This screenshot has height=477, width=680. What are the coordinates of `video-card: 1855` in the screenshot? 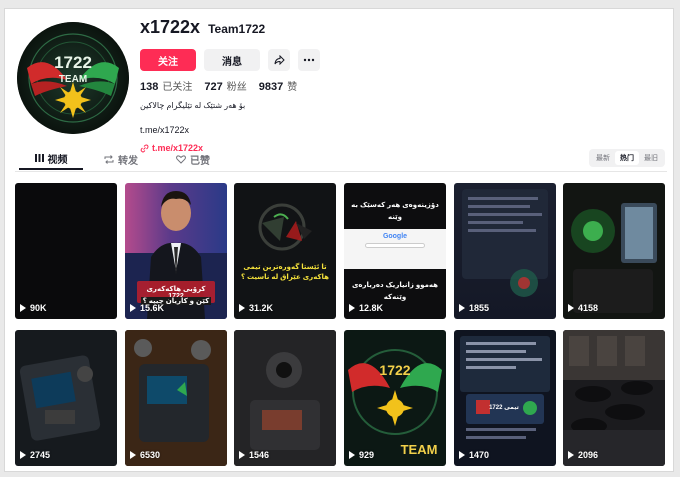 It's located at (505, 251).